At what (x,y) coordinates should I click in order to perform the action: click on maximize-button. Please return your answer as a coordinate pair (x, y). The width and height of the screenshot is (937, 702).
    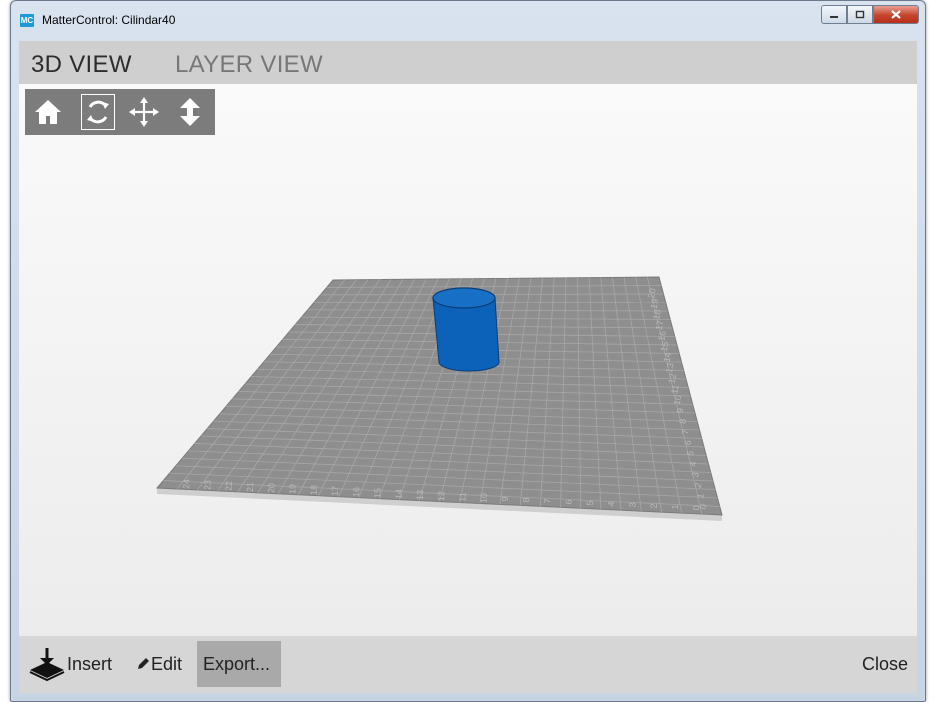
    Looking at the image, I should click on (860, 14).